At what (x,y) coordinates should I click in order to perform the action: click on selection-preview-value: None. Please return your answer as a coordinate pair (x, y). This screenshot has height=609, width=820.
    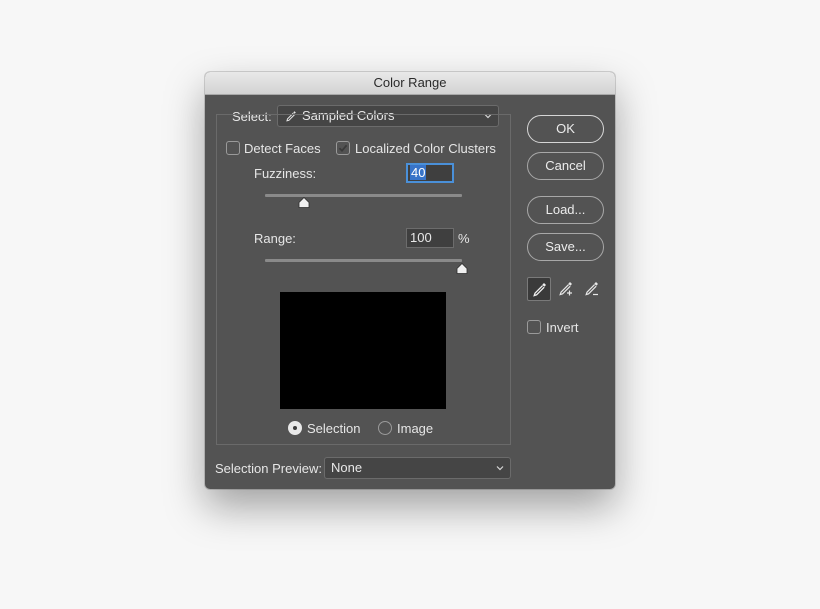
    Looking at the image, I should click on (347, 467).